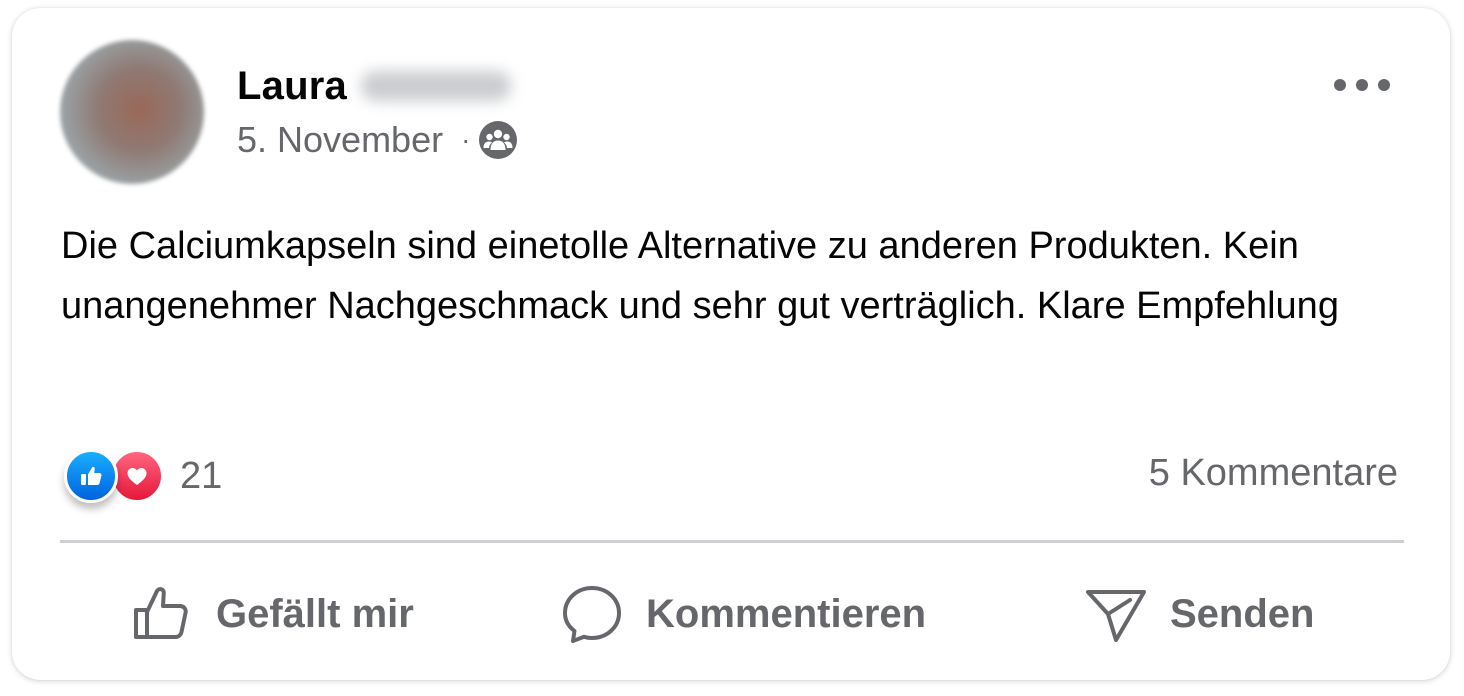  Describe the element at coordinates (340, 140) in the screenshot. I see `post-date: 5. November` at that location.